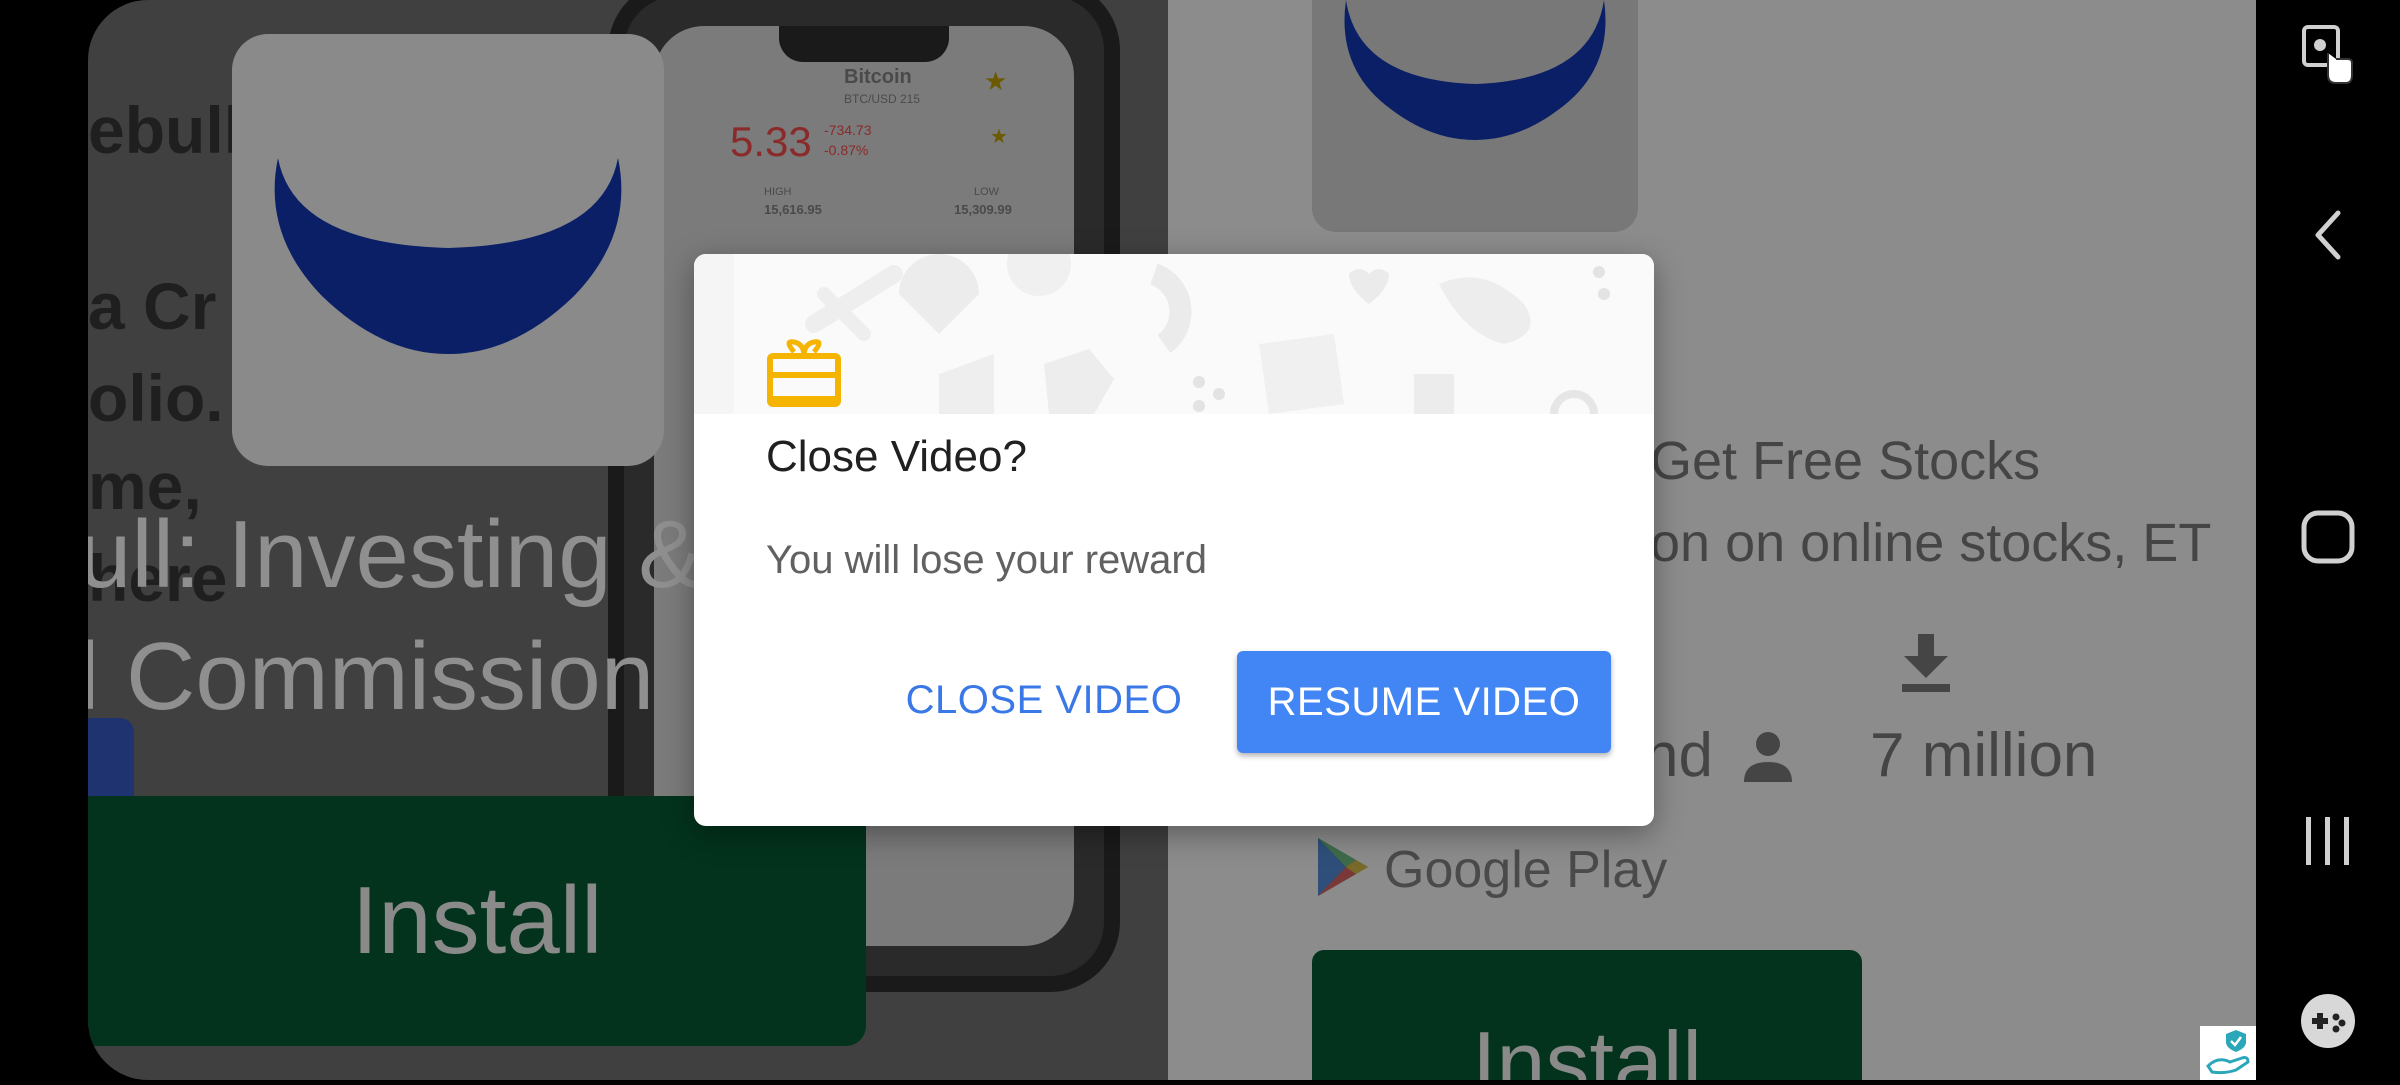  I want to click on left-ad-title-line2: l Commission, so click(371, 676).